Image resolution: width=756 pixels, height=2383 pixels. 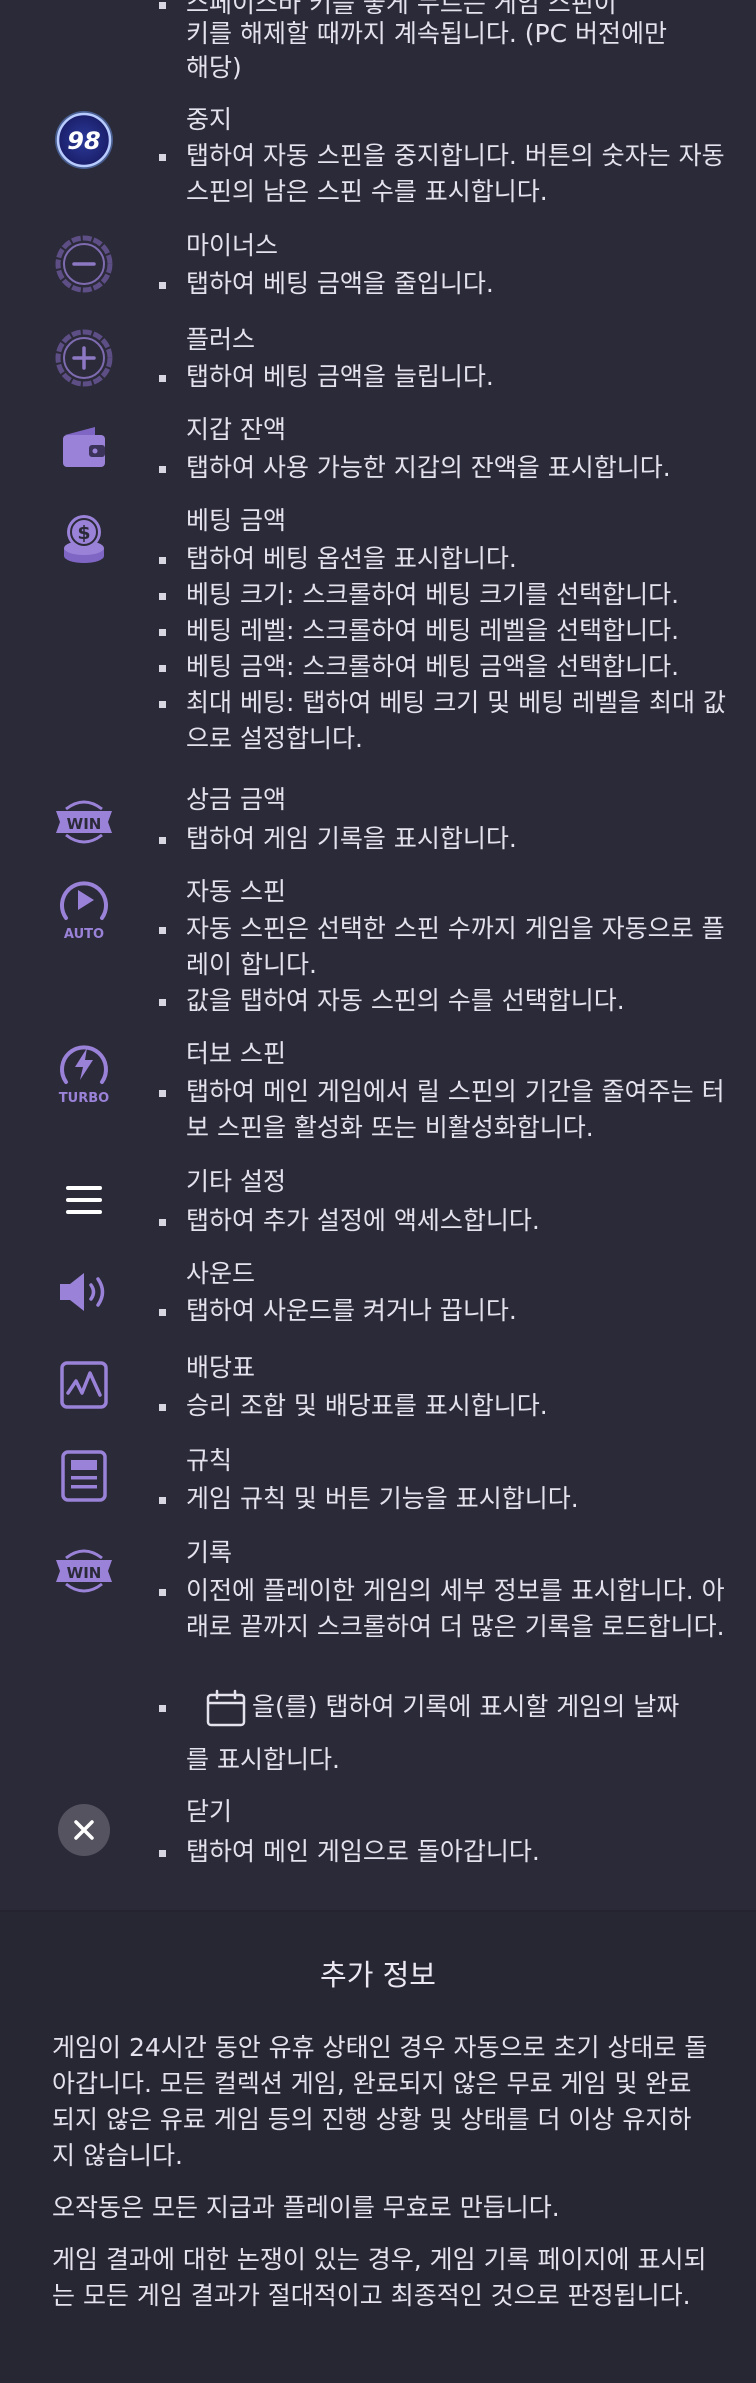 What do you see at coordinates (84, 1075) in the screenshot?
I see `turbo-spin-icon: TURBO` at bounding box center [84, 1075].